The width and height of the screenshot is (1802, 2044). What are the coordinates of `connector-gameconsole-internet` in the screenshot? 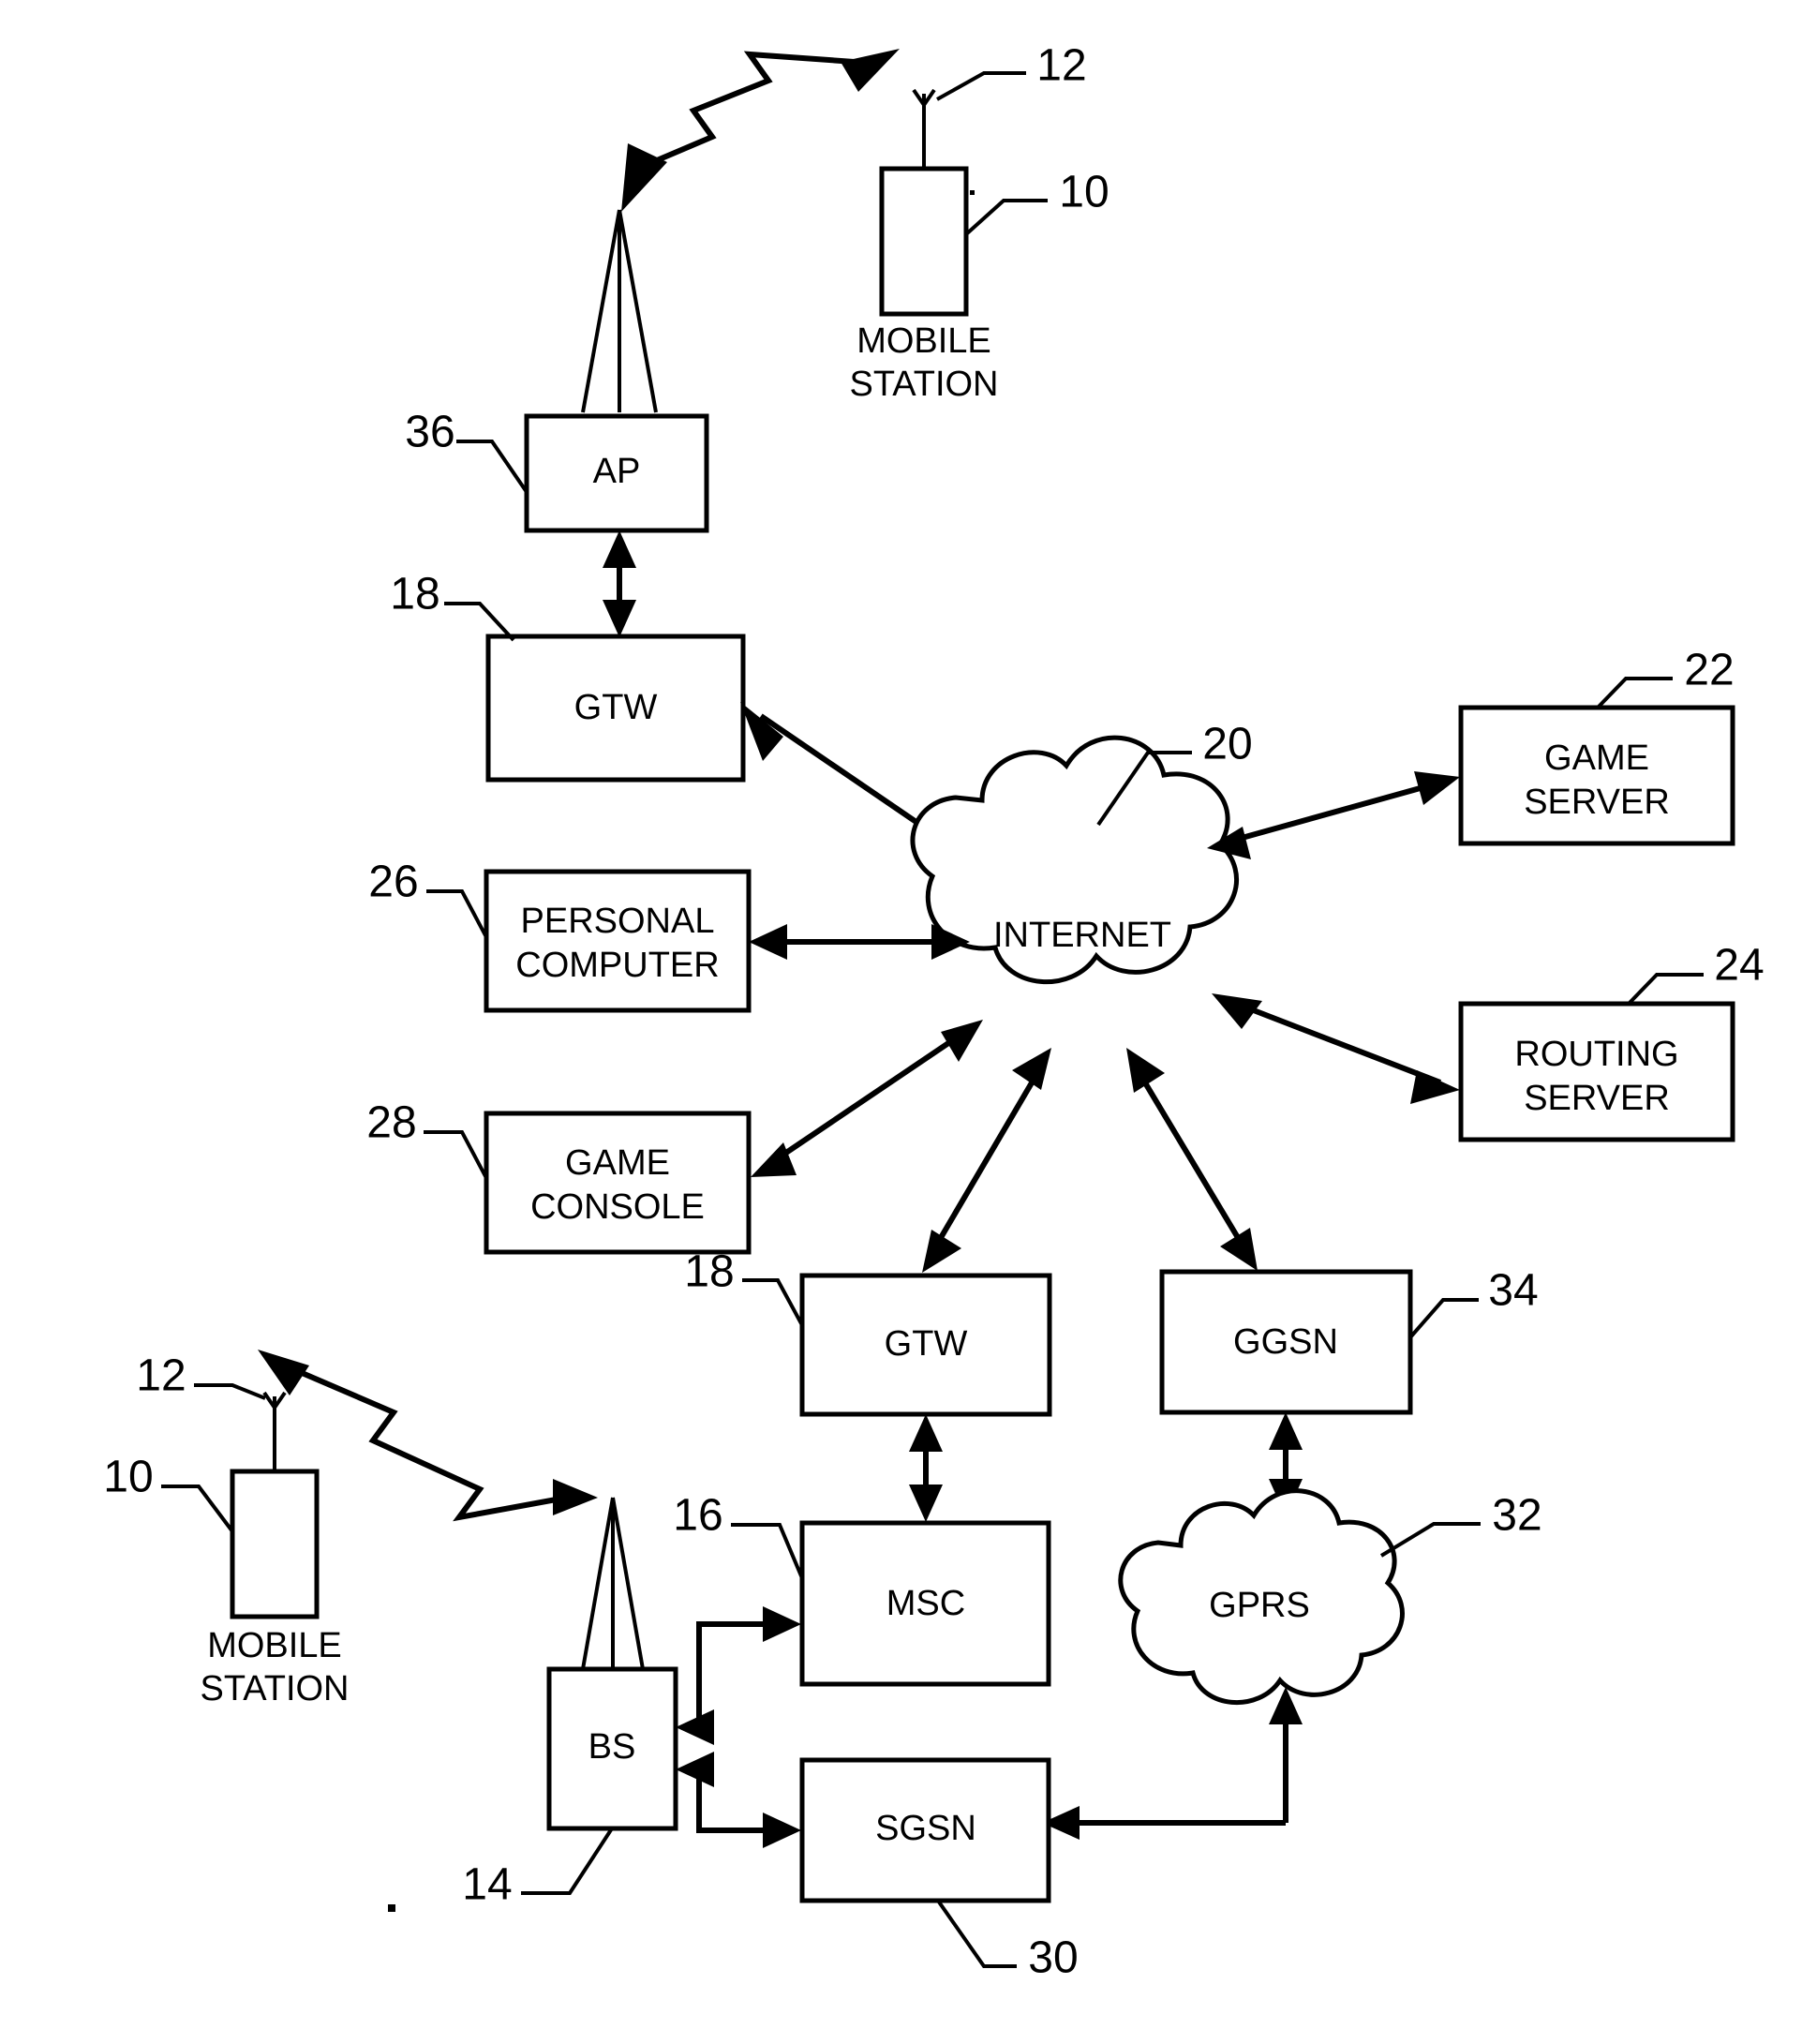 It's located at (867, 1099).